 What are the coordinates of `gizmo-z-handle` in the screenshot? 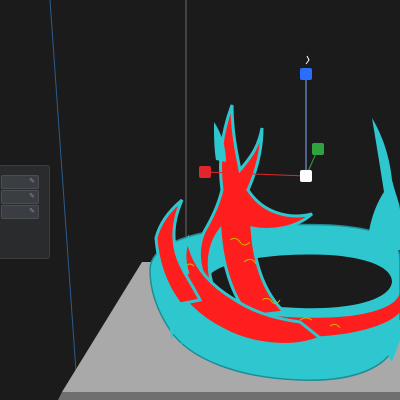 It's located at (306, 74).